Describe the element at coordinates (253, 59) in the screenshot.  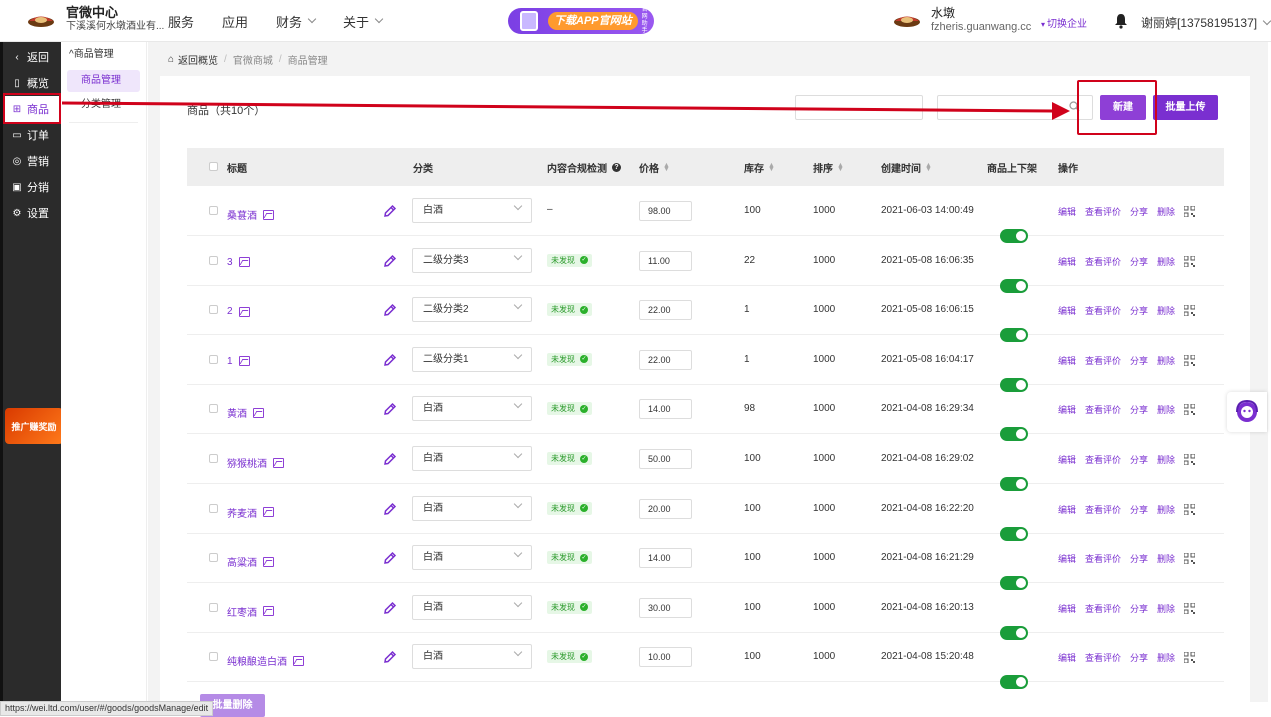
I see `breadcrumb-item: 官微商城` at that location.